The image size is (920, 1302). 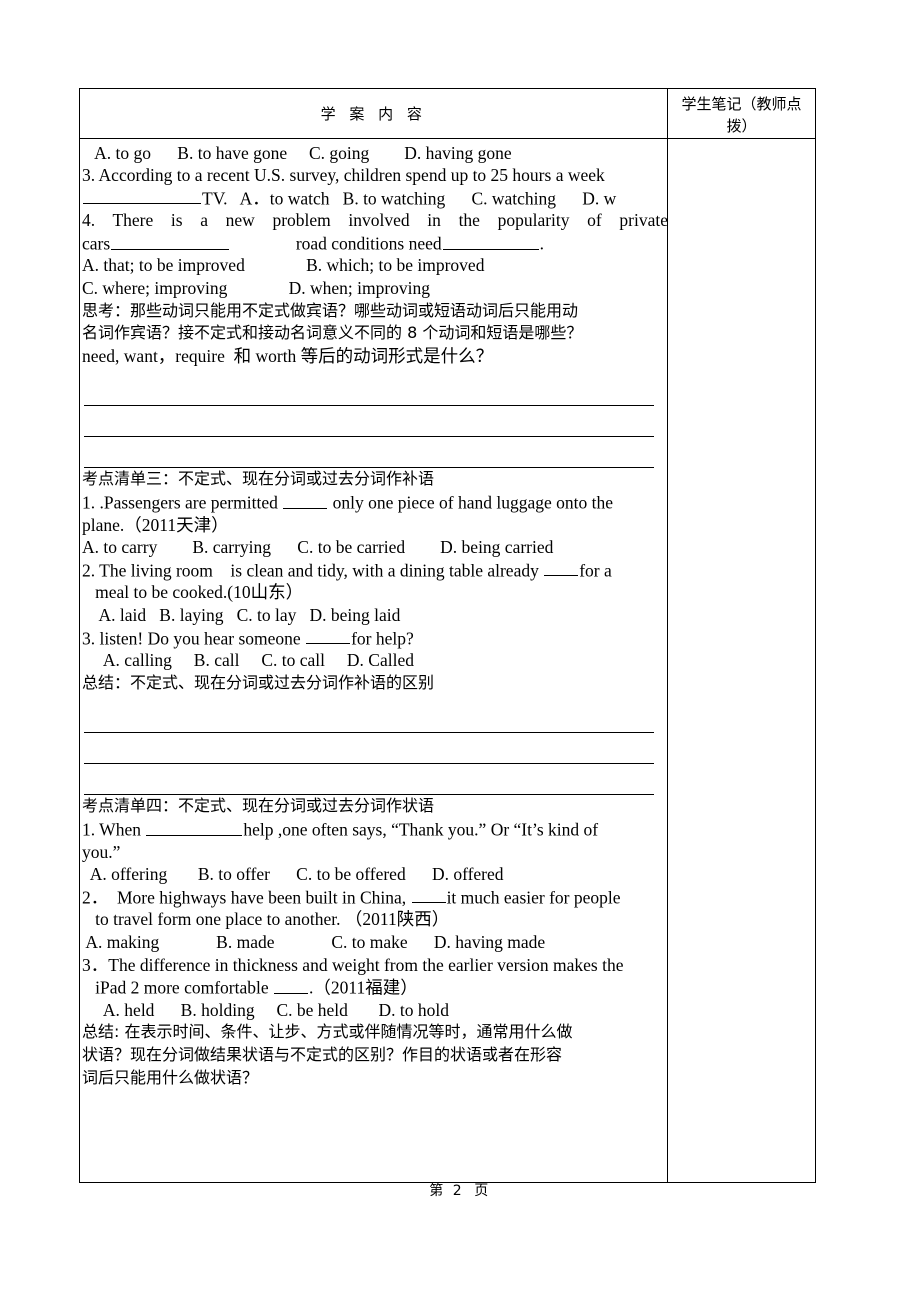 I want to click on s3-q1-text-b: only one piece of hand luggage onto the, so click(x=470, y=502).